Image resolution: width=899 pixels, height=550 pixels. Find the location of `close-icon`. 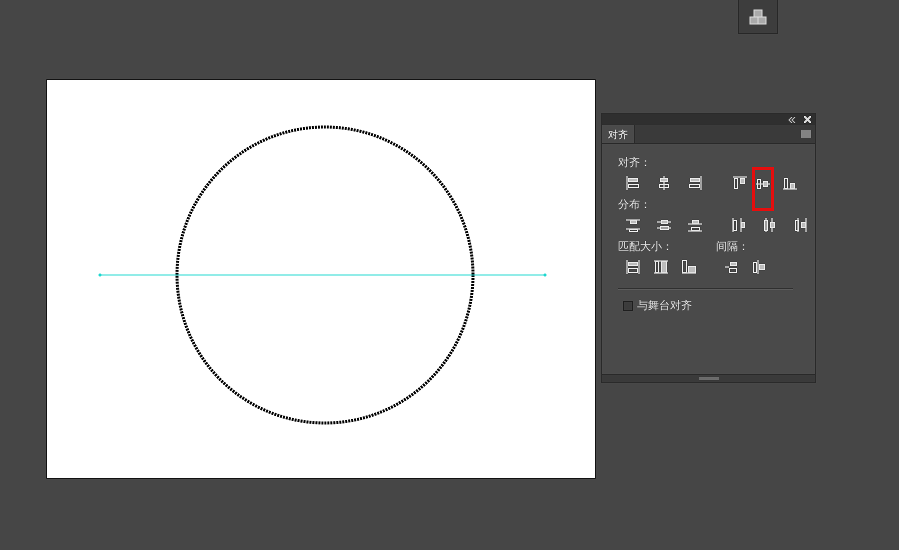

close-icon is located at coordinates (807, 119).